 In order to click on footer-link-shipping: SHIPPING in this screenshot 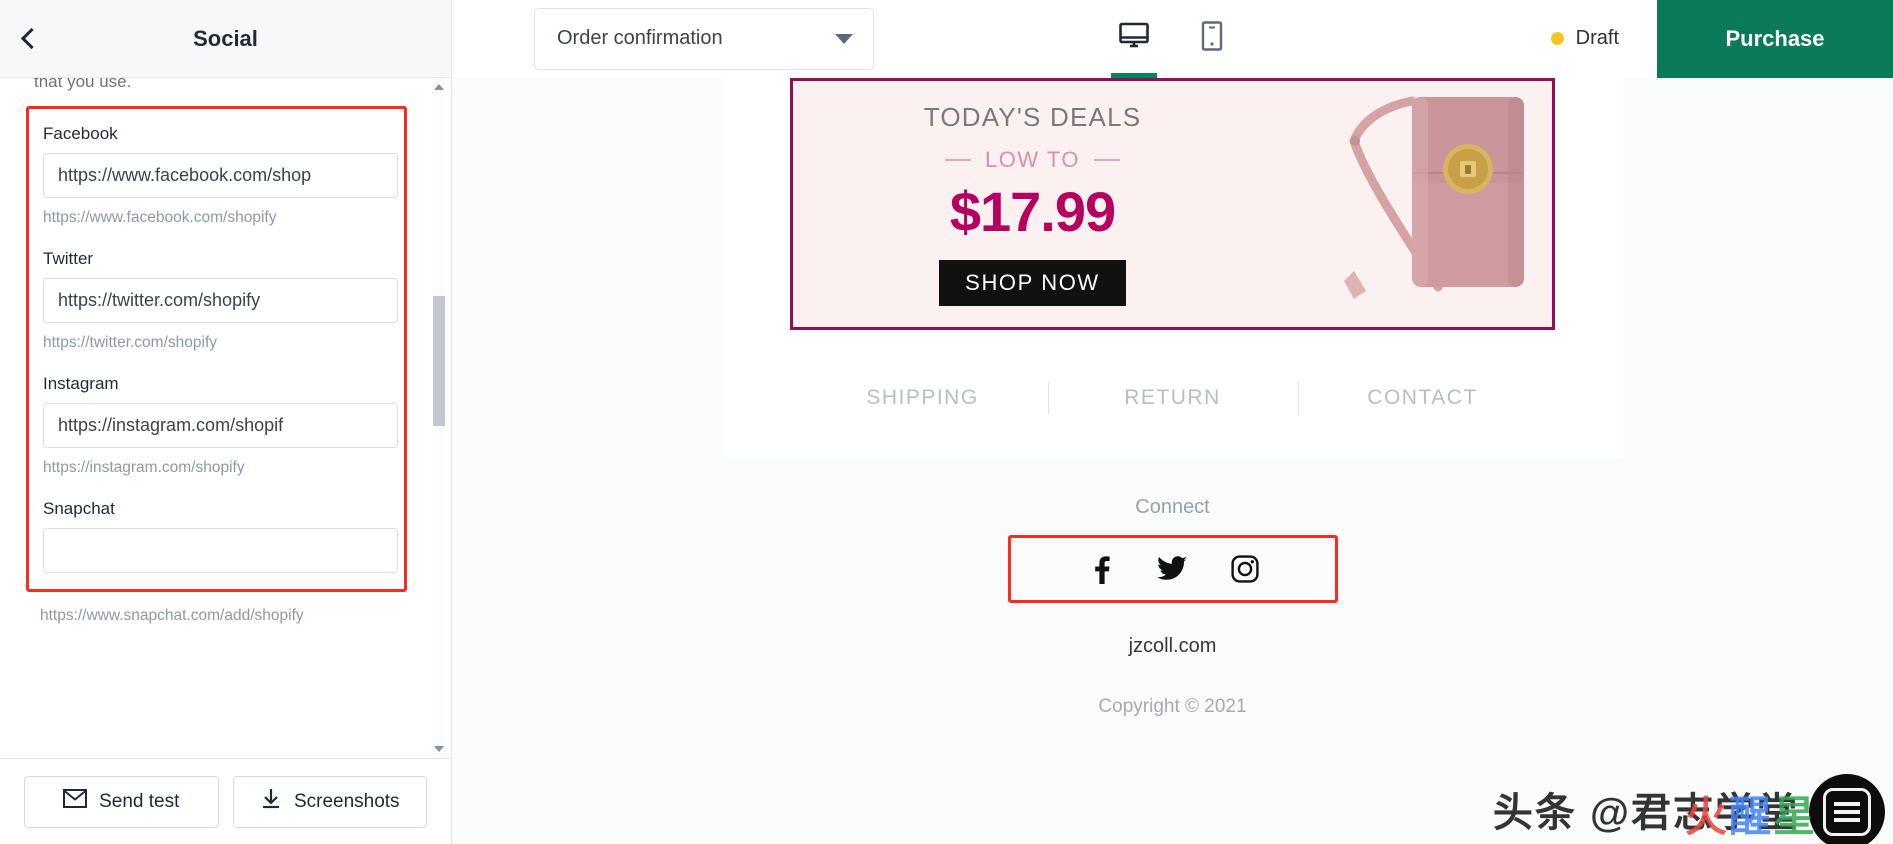, I will do `click(923, 398)`.